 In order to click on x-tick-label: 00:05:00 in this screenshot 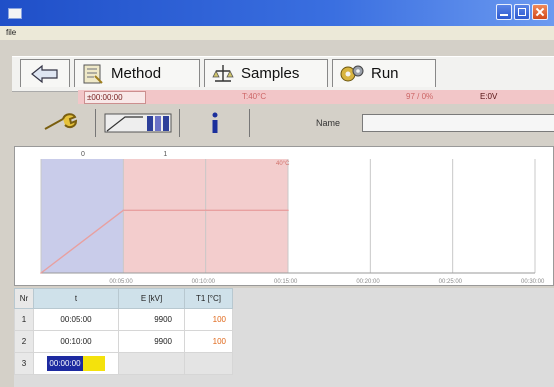, I will do `click(121, 282)`.